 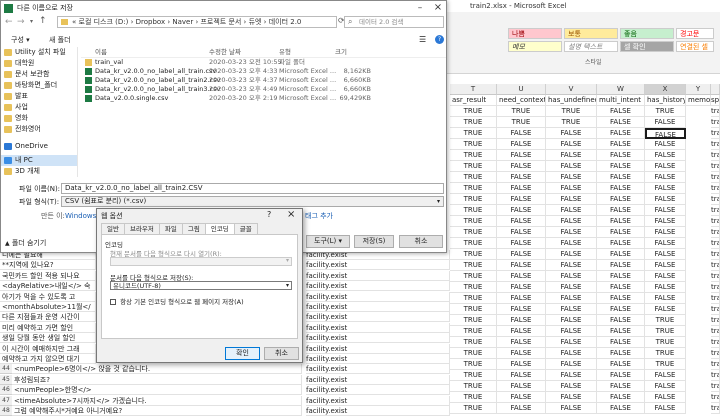 What do you see at coordinates (39, 118) in the screenshot?
I see `nav-item: 영화` at bounding box center [39, 118].